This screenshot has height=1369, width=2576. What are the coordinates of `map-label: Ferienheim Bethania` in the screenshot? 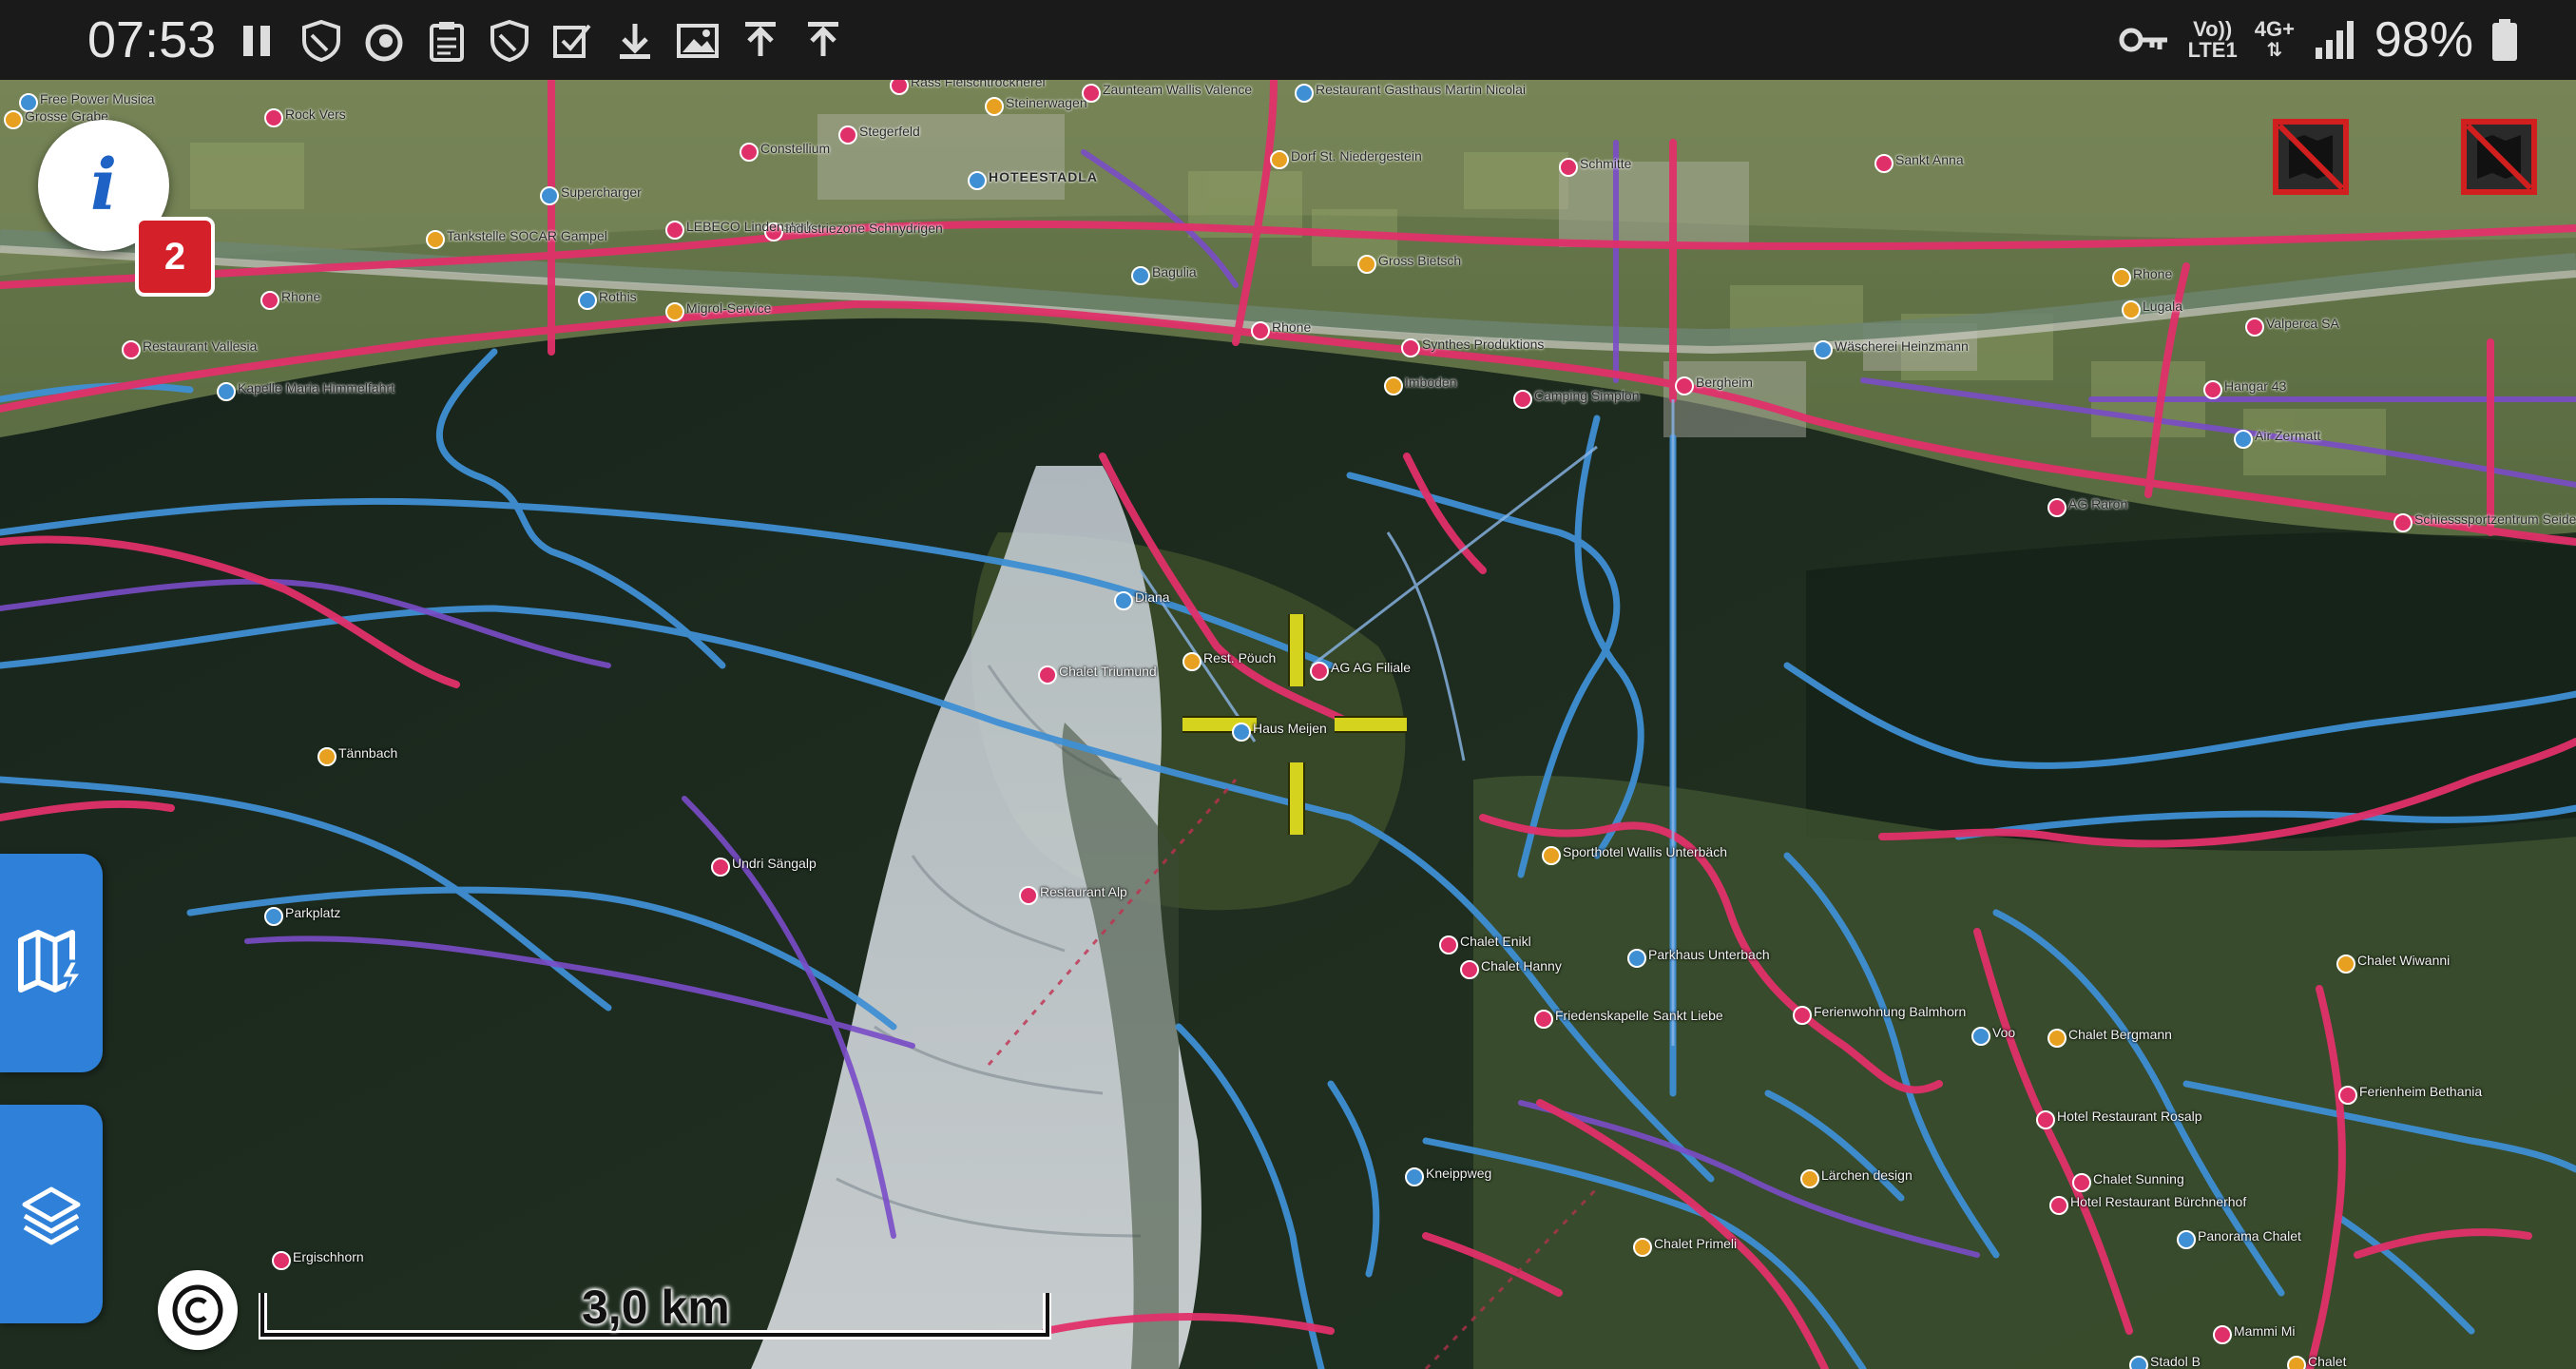 It's located at (2421, 1091).